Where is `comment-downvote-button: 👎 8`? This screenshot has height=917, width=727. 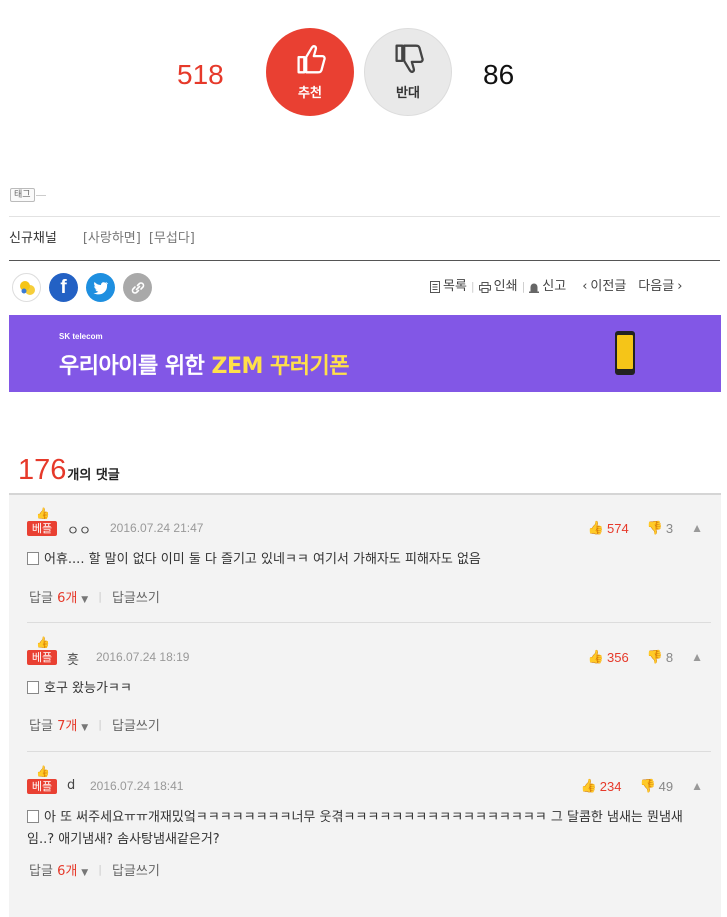 comment-downvote-button: 👎 8 is located at coordinates (660, 657).